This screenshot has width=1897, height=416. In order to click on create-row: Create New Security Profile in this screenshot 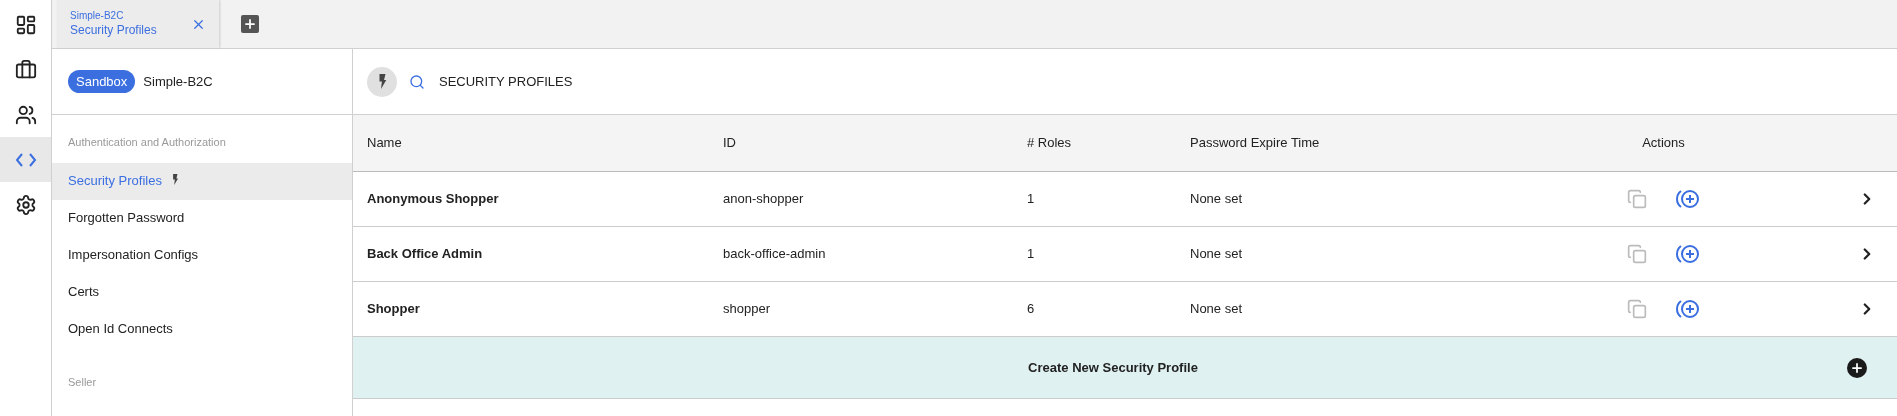, I will do `click(1125, 368)`.